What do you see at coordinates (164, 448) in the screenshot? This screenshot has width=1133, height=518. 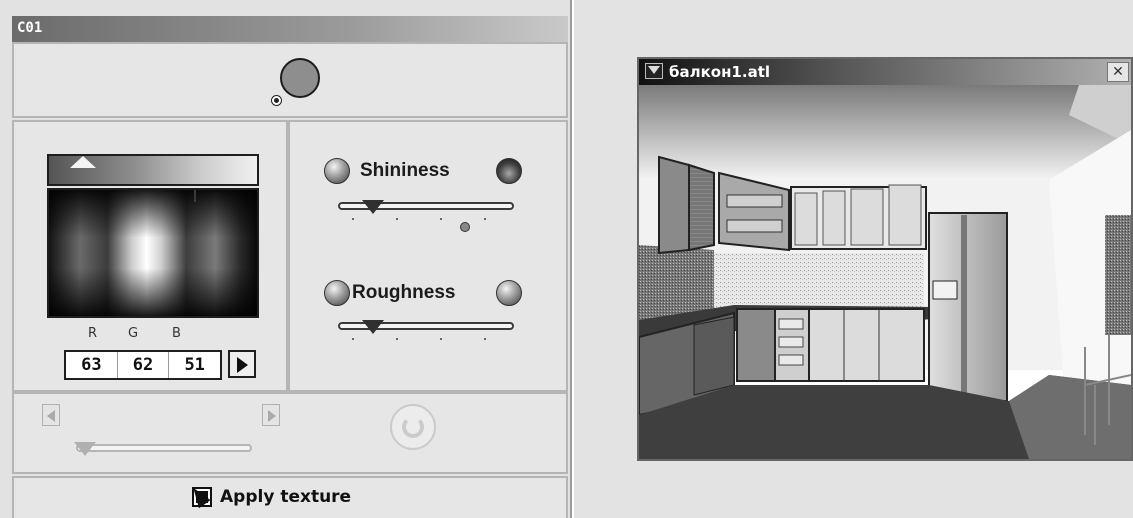 I see `texture-slider-track` at bounding box center [164, 448].